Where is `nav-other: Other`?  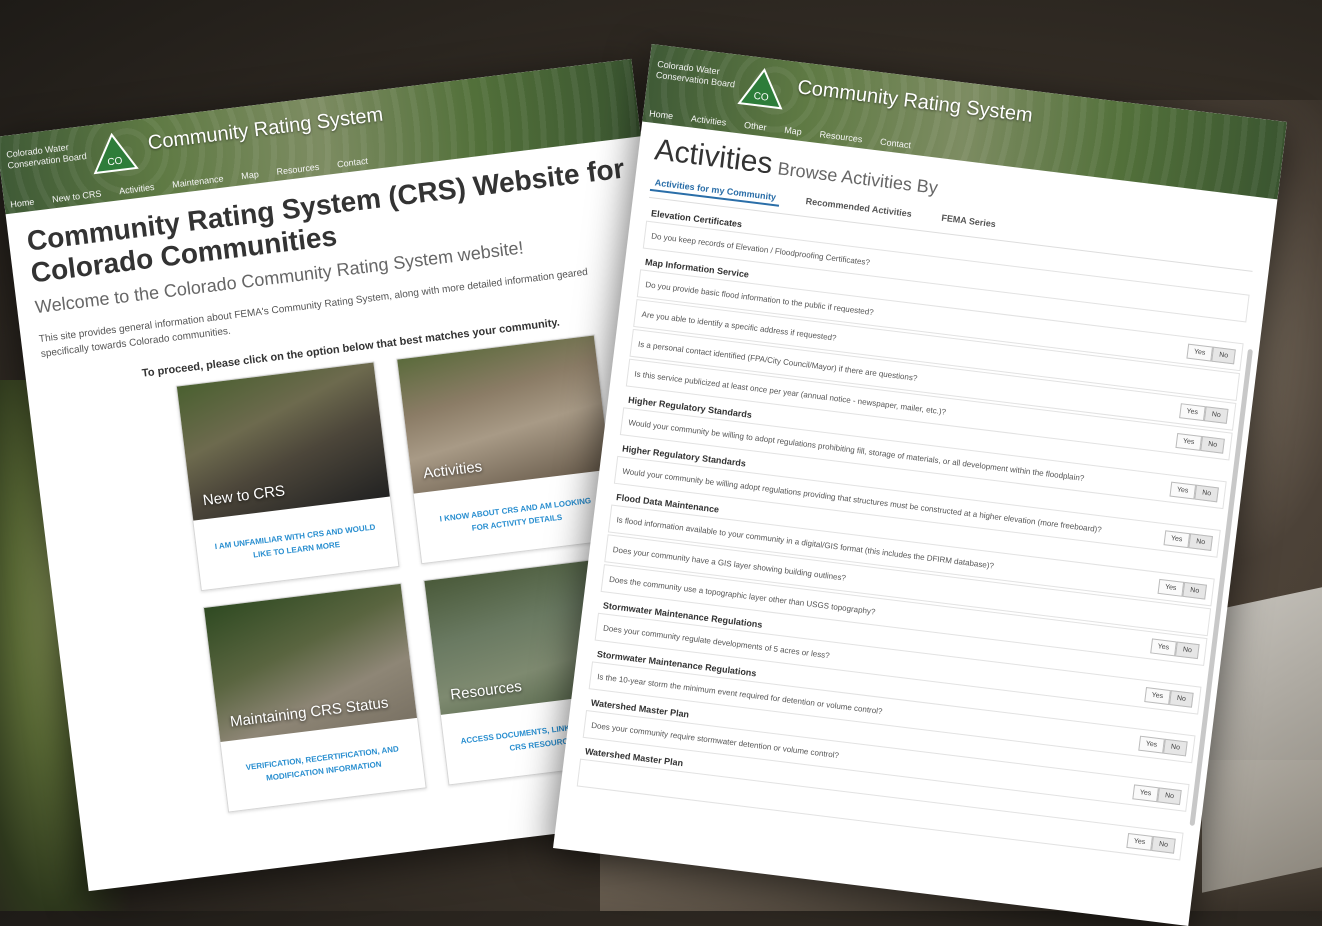 nav-other: Other is located at coordinates (755, 126).